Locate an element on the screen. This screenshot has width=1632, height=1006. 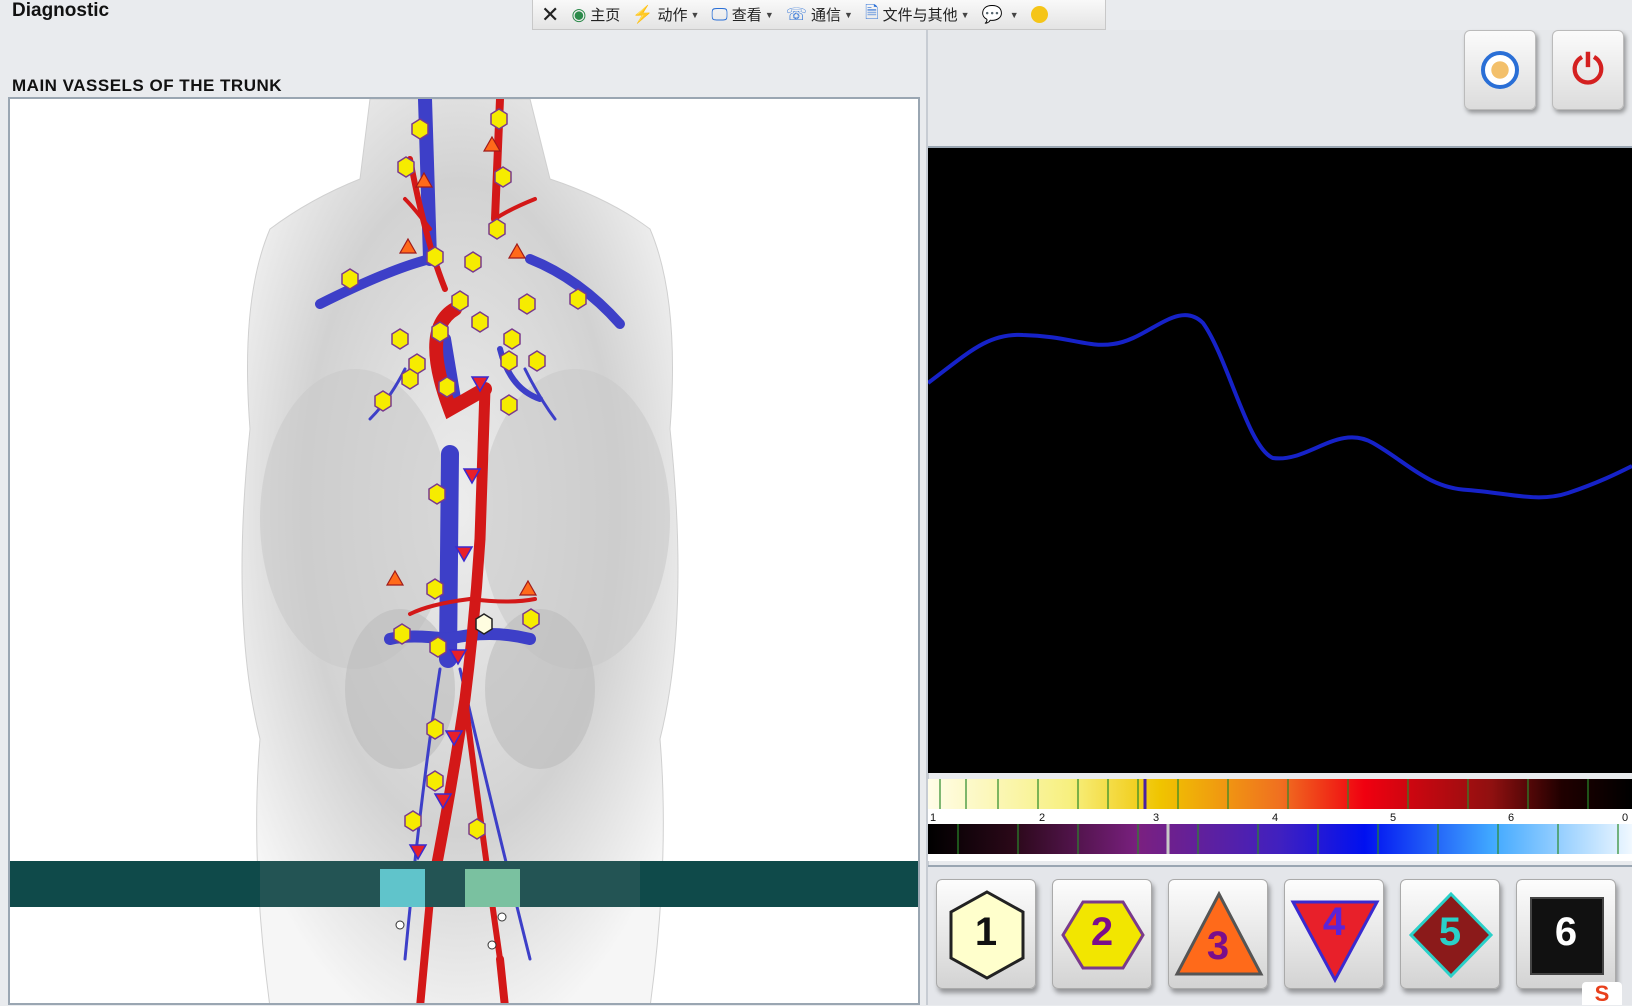
level-1-label: 1 is located at coordinates (986, 932).